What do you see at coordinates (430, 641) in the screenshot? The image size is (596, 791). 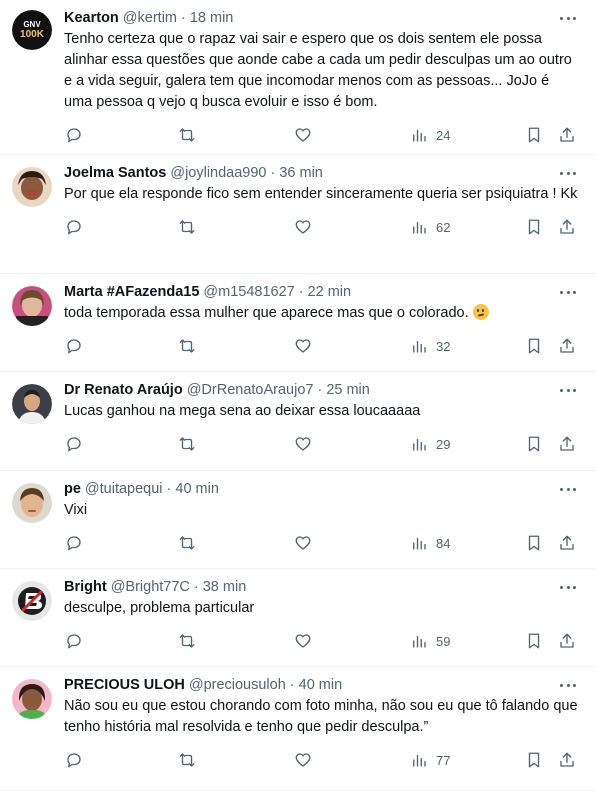 I see `views-button: 59` at bounding box center [430, 641].